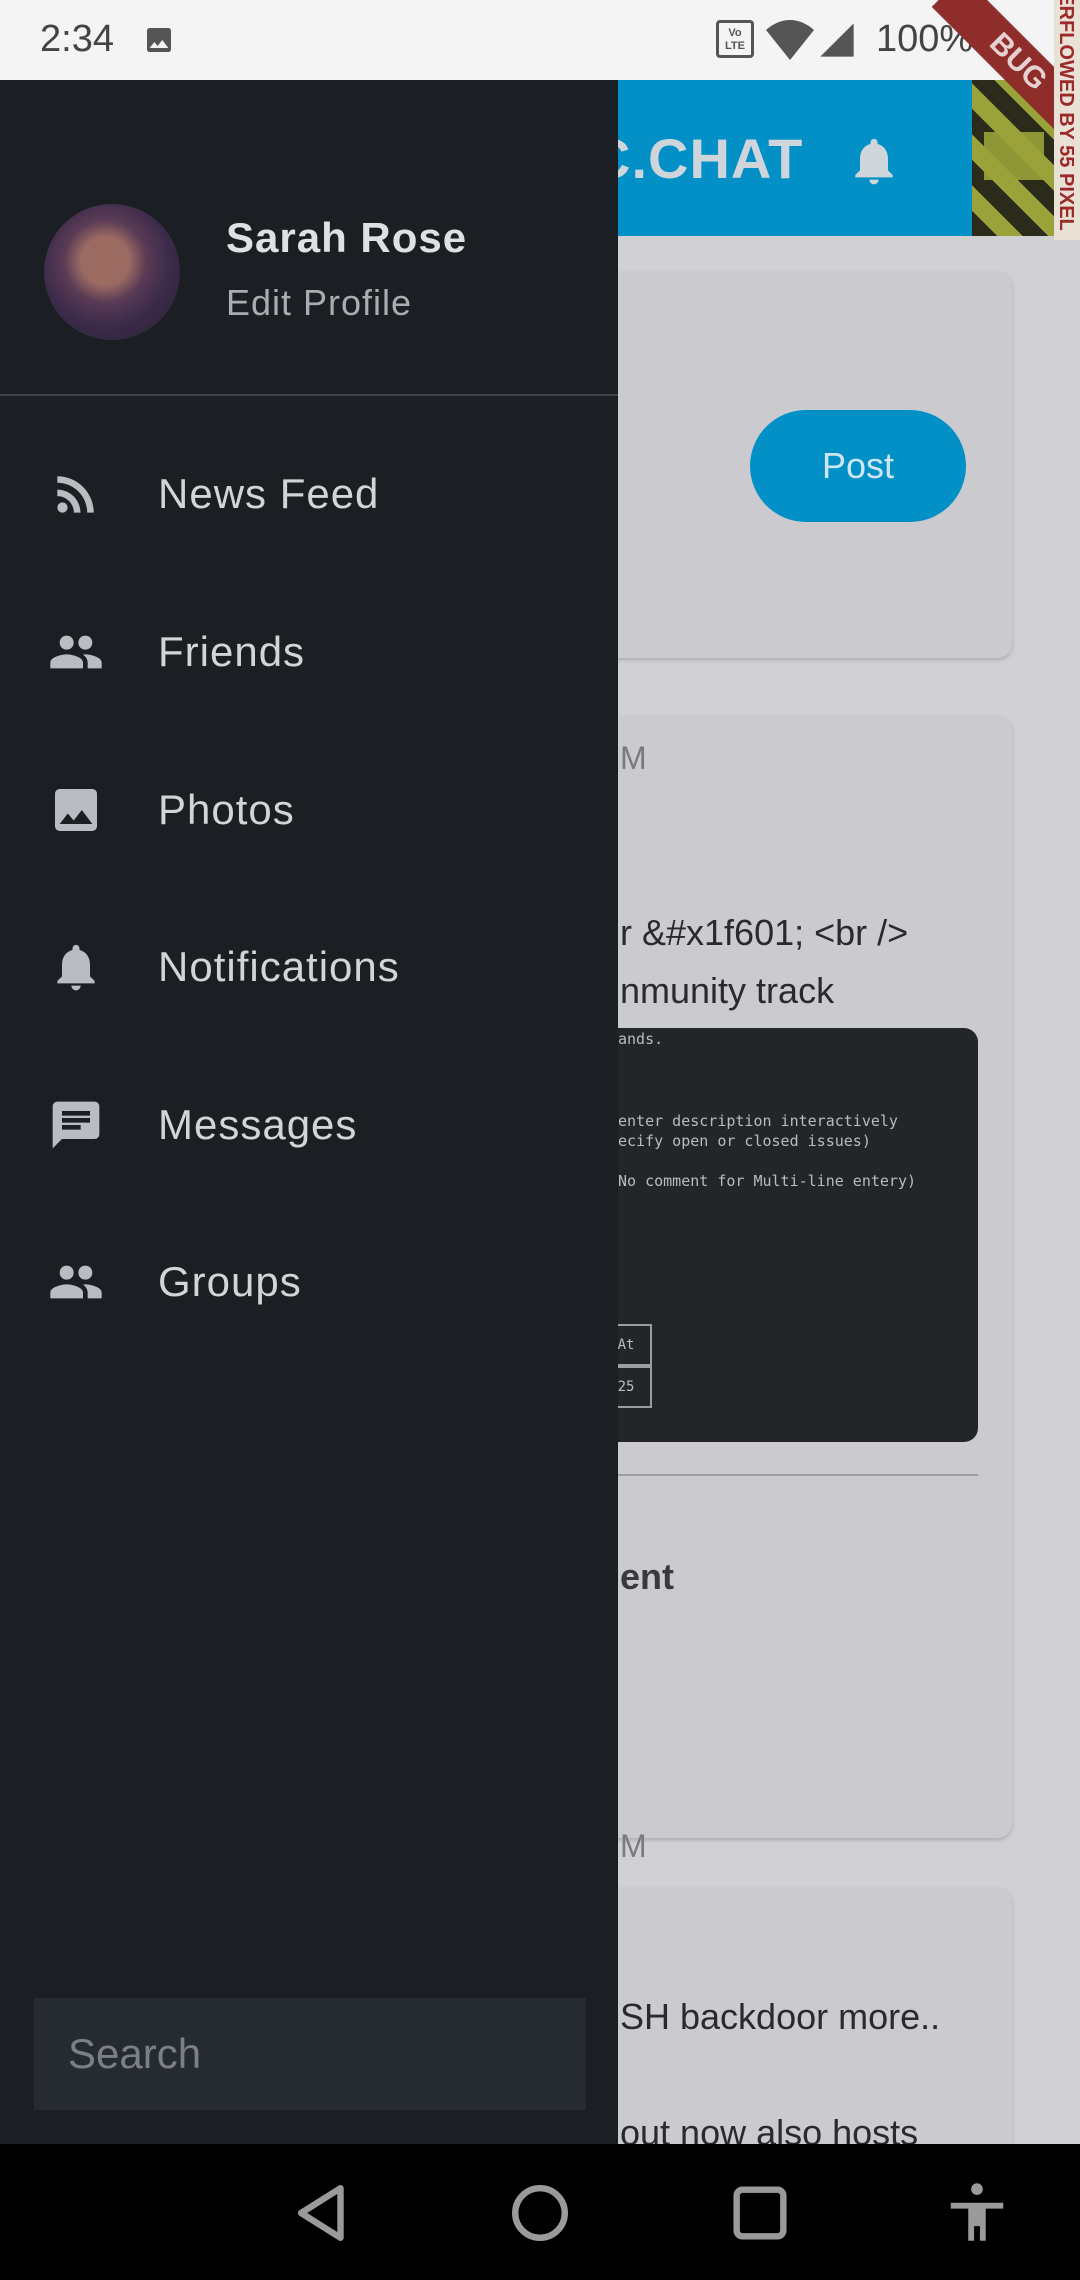  What do you see at coordinates (647, 1577) in the screenshot?
I see `comment-button: ent` at bounding box center [647, 1577].